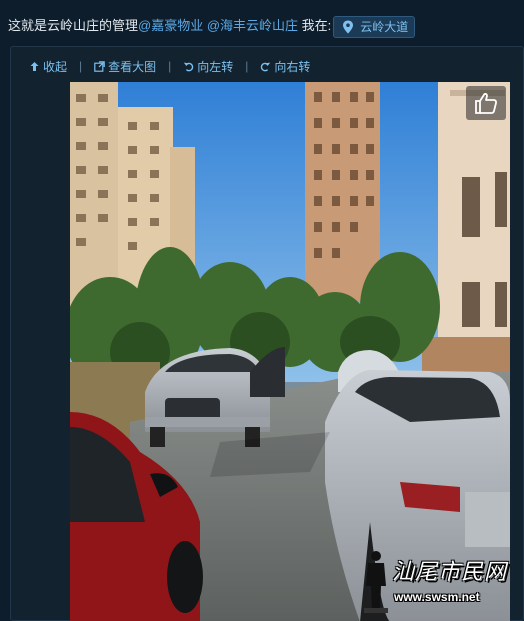  I want to click on post-text-before: 这就是云岭山庄的管理, so click(73, 25).